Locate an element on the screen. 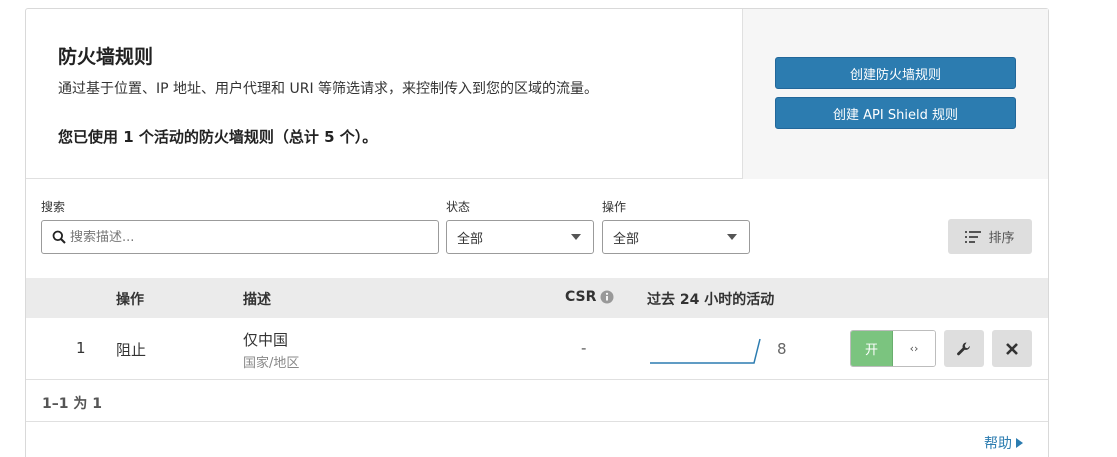 The image size is (1117, 457). rule-toggle: 开 ‹› is located at coordinates (893, 348).